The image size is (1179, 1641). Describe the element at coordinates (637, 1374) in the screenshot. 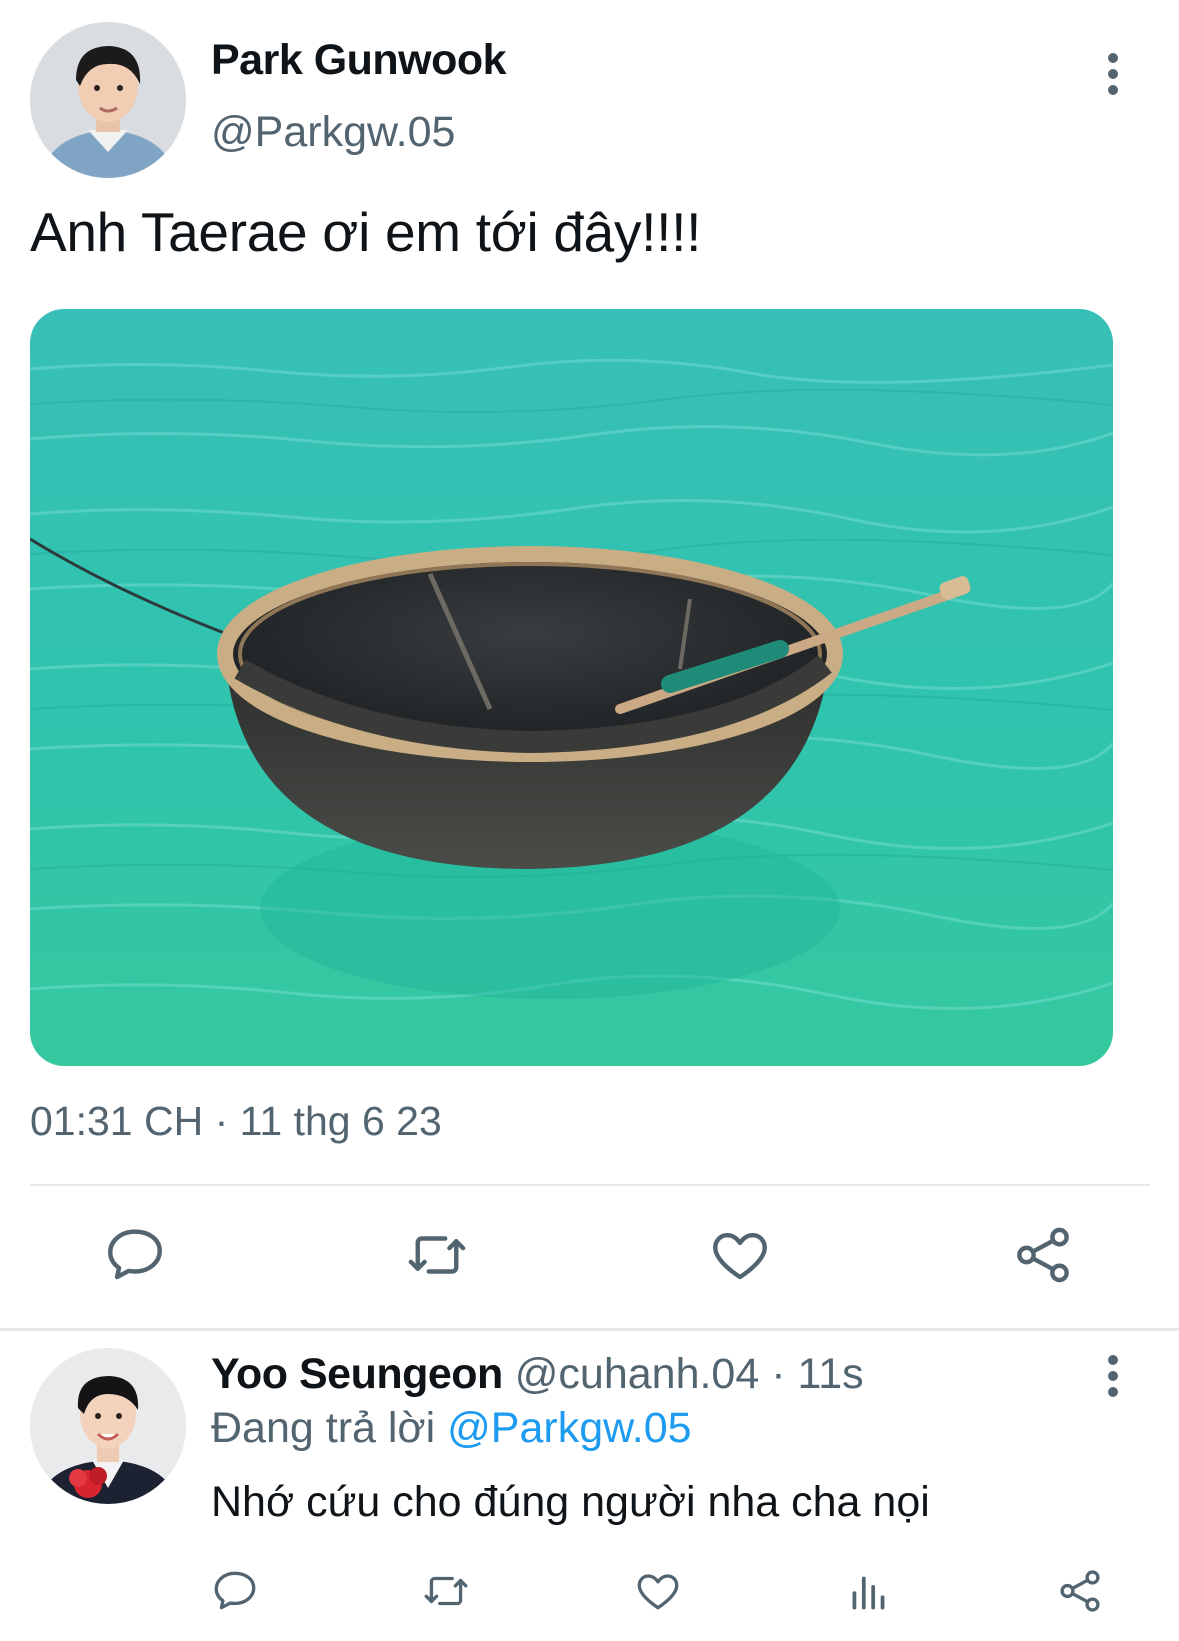

I see `reply-author-handle: @cuhanh.04` at that location.